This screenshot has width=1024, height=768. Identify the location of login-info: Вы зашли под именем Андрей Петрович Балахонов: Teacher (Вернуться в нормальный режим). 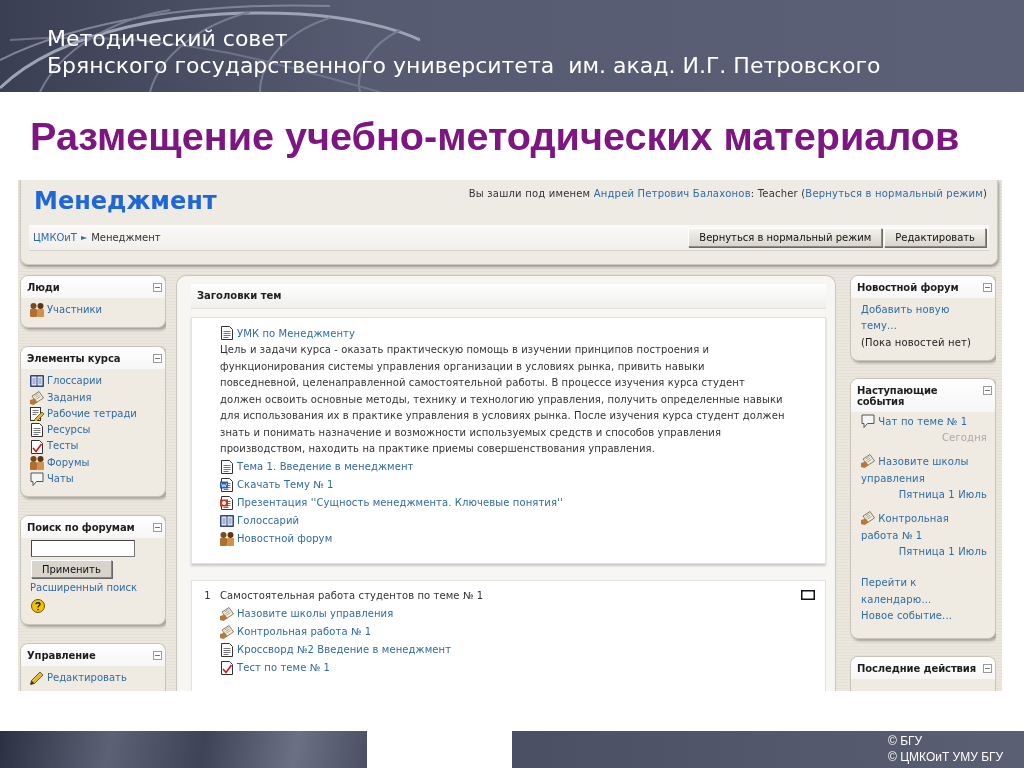
(727, 194).